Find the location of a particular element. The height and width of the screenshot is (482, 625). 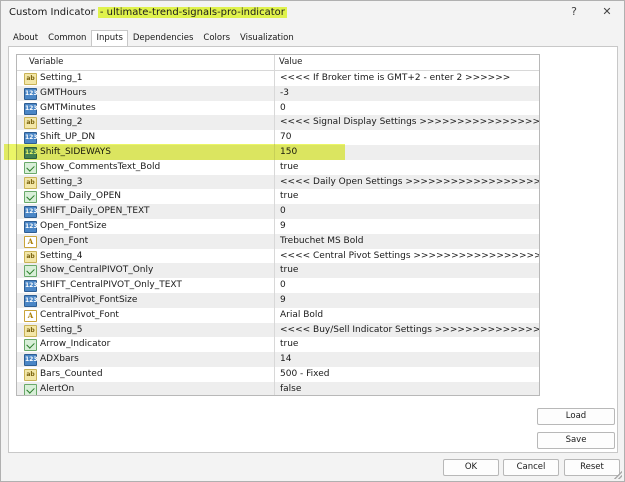

table-row: 123 Open_FontSize 9 is located at coordinates (278, 226).